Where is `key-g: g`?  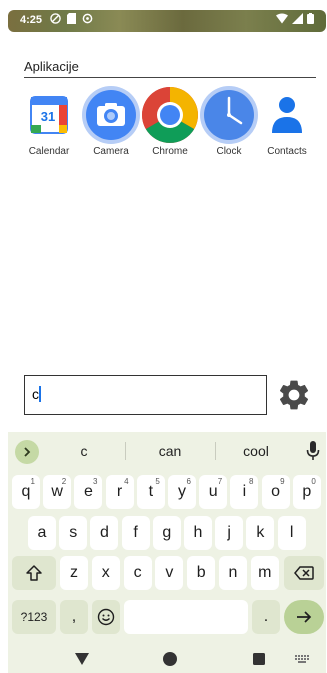
key-g: g is located at coordinates (166, 533).